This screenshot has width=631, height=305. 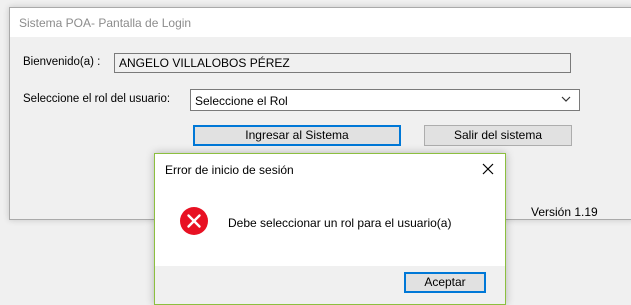 What do you see at coordinates (566, 99) in the screenshot?
I see `chevron-down-icon` at bounding box center [566, 99].